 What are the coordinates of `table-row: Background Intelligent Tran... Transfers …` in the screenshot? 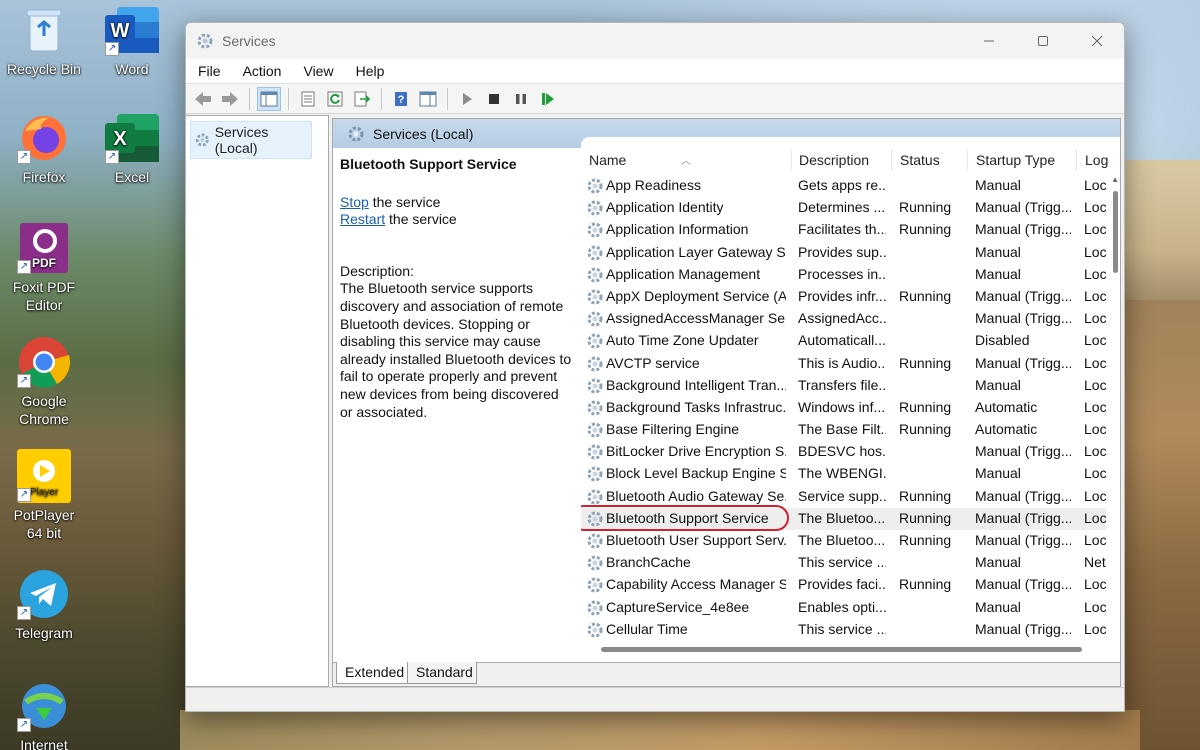 It's located at (844, 386).